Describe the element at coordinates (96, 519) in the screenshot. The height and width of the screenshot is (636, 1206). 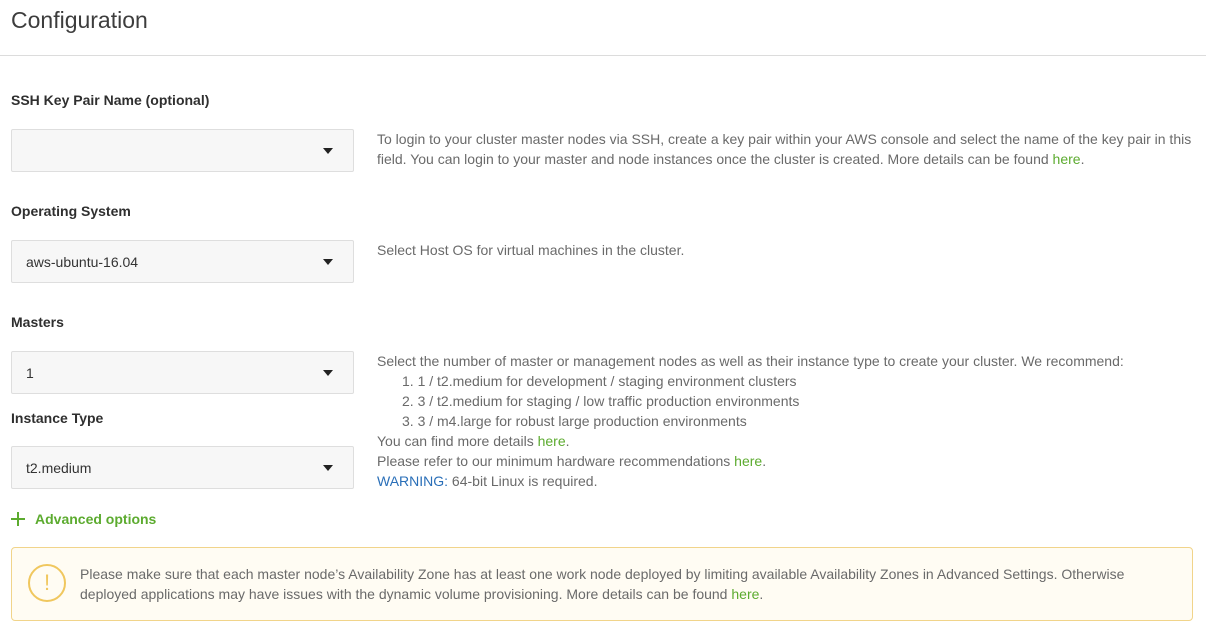
I see `advanced-options-label: Advanced options` at that location.